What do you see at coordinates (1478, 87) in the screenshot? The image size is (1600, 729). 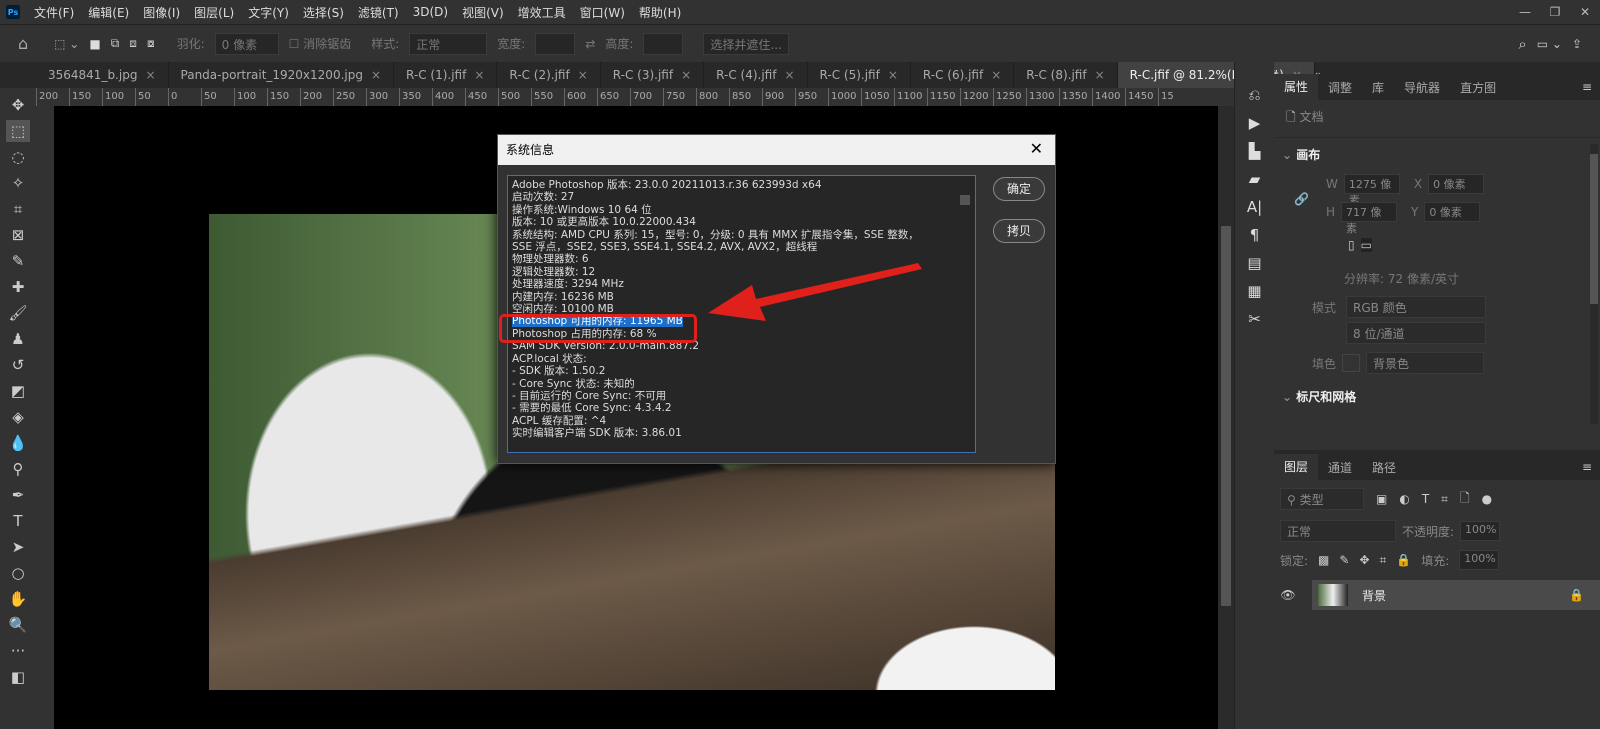 I see `tab-histogram: 直方图` at bounding box center [1478, 87].